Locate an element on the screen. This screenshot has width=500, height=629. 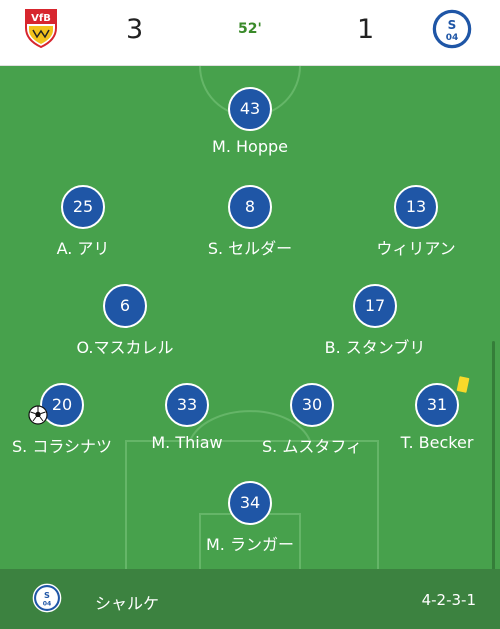
player-name: O.マスカレル is located at coordinates (125, 347).